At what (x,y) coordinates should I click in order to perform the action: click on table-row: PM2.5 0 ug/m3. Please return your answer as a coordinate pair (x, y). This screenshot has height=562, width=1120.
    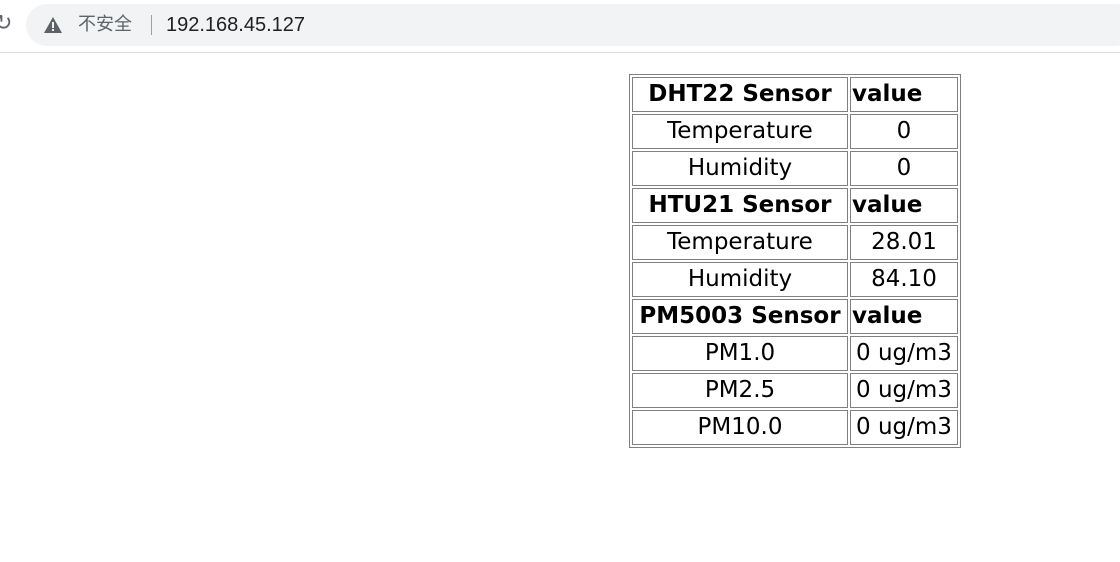
    Looking at the image, I should click on (795, 390).